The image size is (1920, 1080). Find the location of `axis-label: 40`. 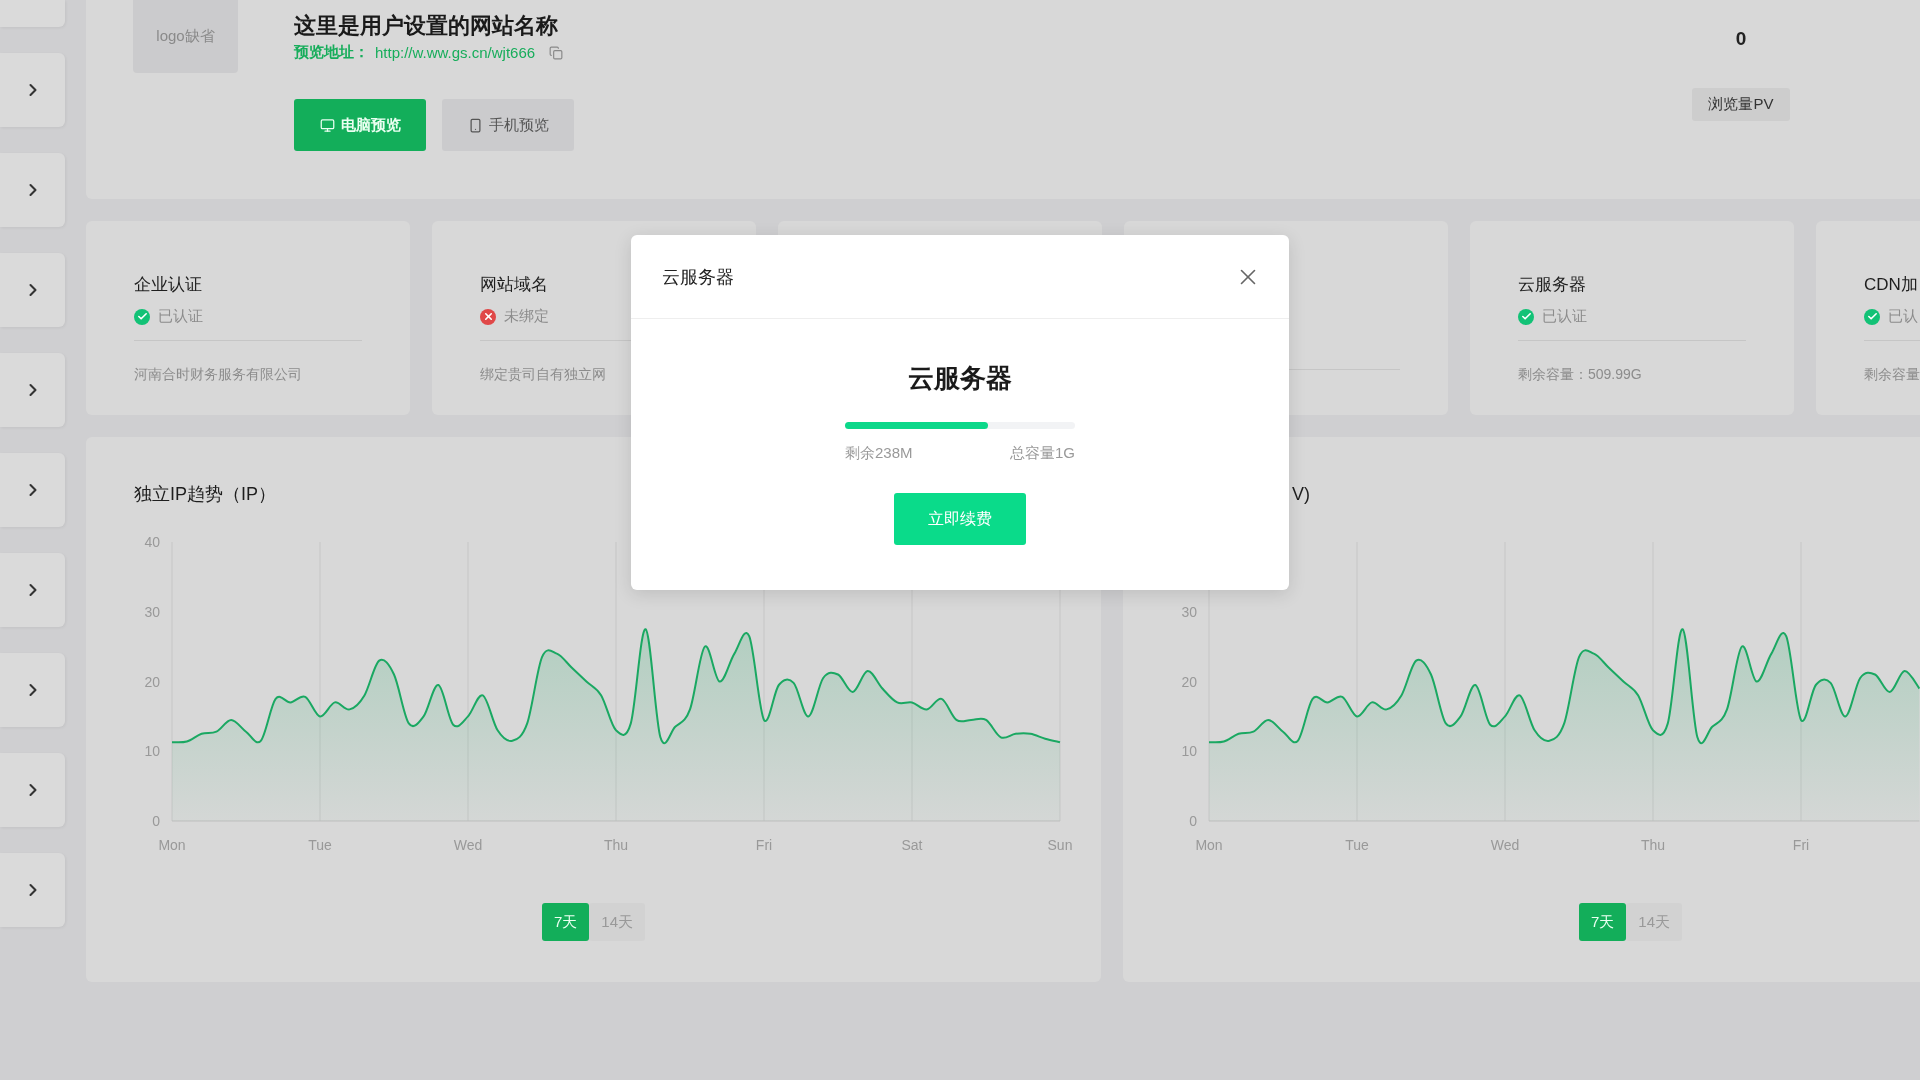

axis-label: 40 is located at coordinates (152, 542).